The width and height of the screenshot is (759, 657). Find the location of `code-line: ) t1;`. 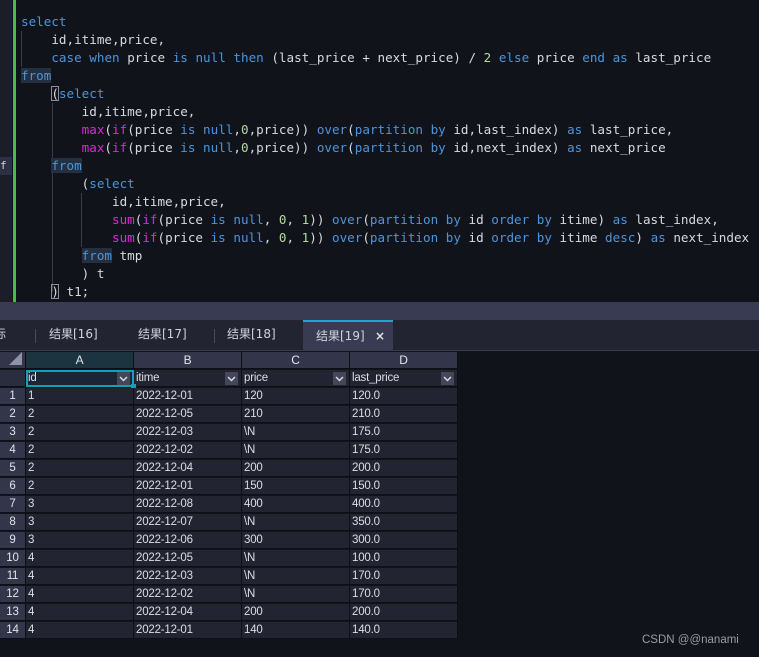

code-line: ) t1; is located at coordinates (385, 292).